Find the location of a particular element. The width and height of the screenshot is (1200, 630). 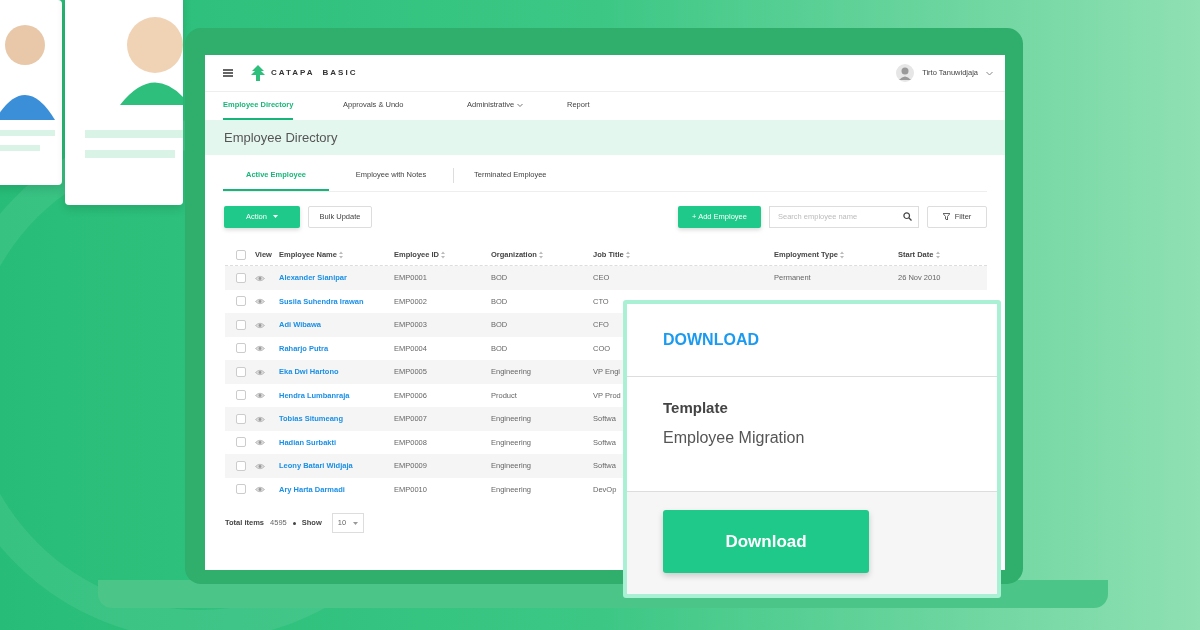

dialog-heading: DOWNLOAD is located at coordinates (711, 340).